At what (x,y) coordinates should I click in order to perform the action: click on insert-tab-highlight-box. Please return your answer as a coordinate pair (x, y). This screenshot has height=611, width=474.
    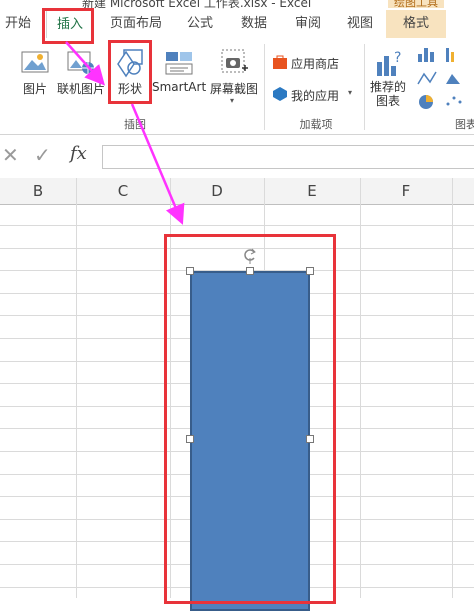
    Looking at the image, I should click on (68, 26).